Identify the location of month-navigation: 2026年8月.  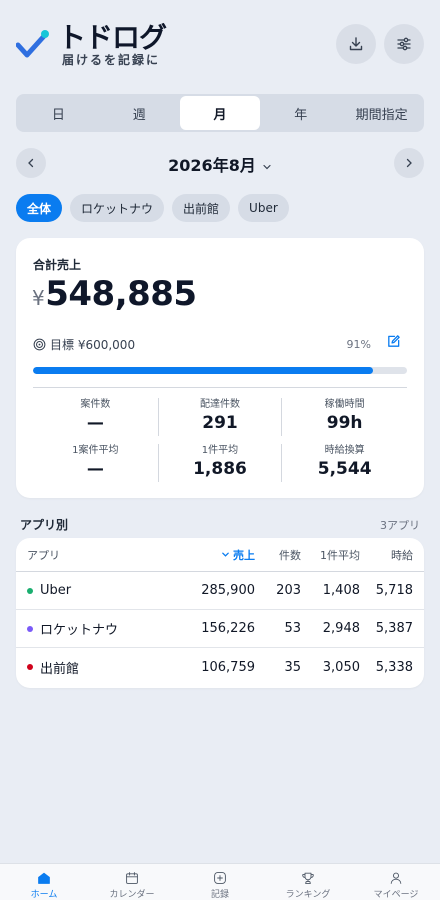
(220, 163).